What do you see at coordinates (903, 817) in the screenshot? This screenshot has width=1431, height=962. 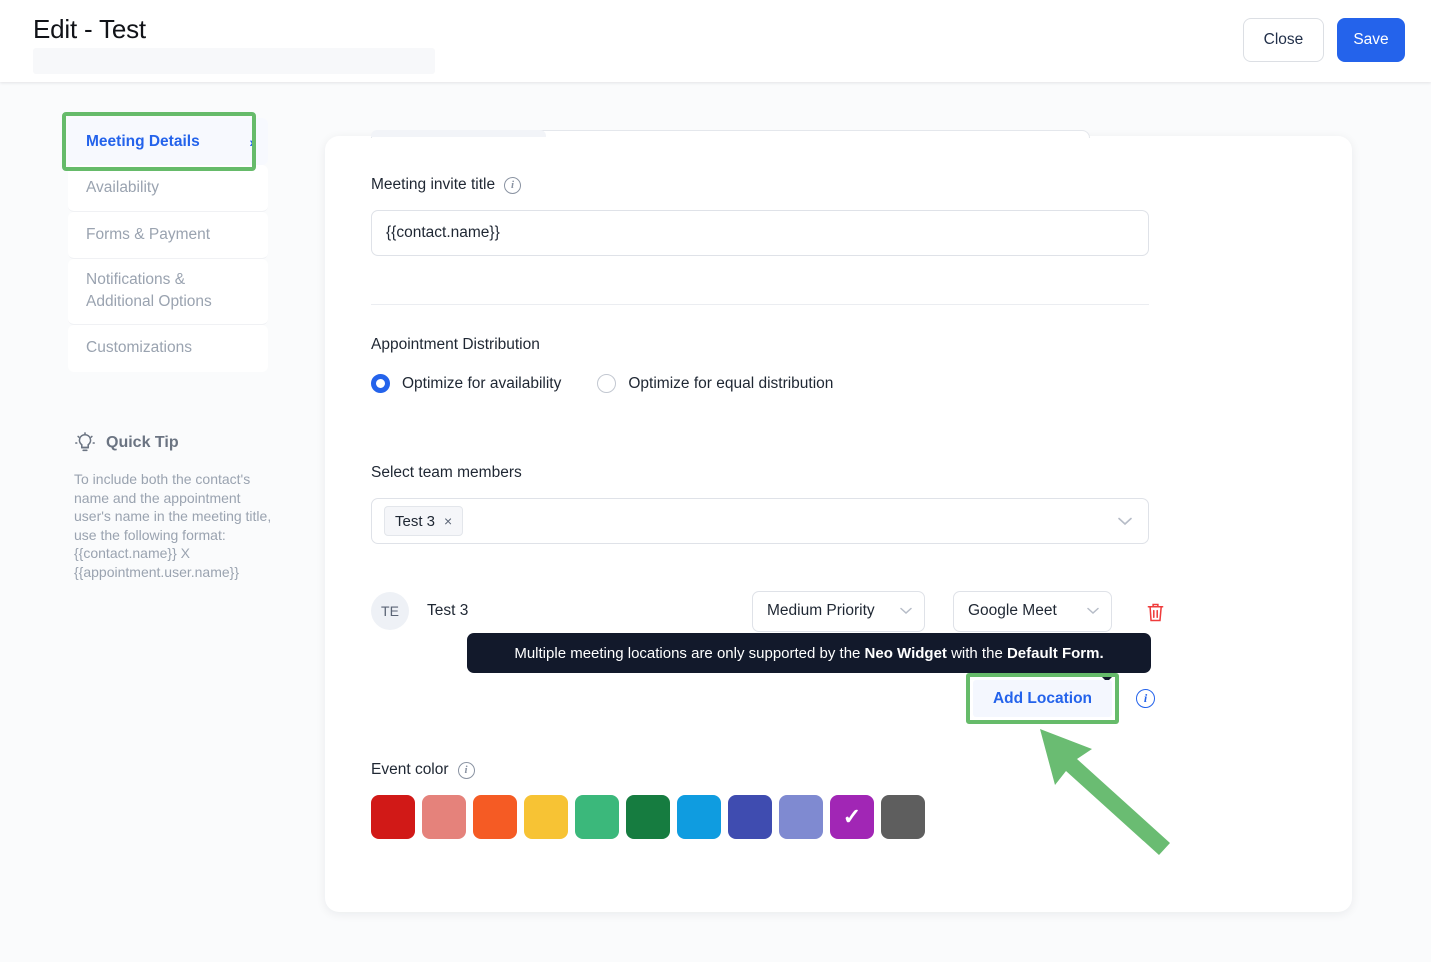 I see `color-swatch-gray` at bounding box center [903, 817].